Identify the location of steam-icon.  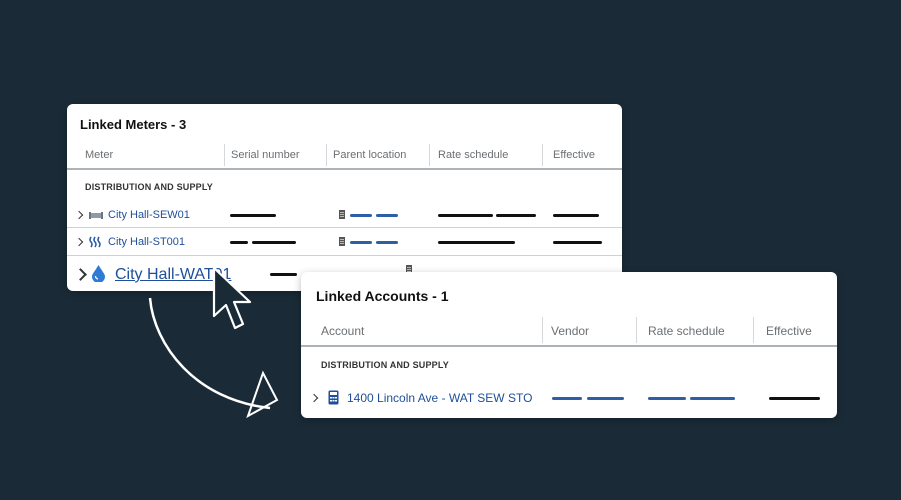
(95, 242).